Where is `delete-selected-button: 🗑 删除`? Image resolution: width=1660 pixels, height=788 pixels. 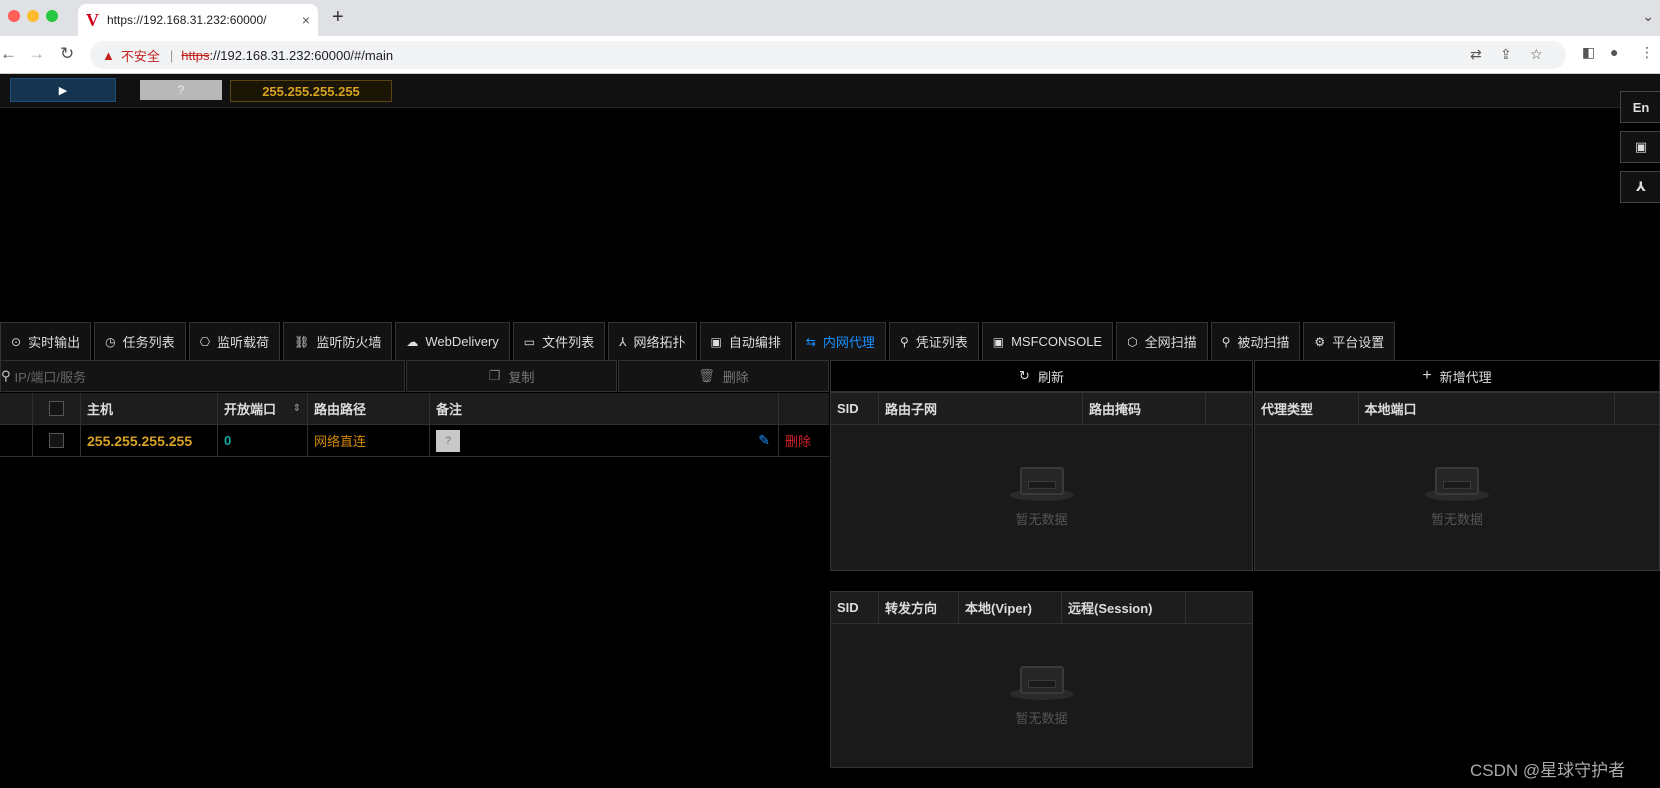 delete-selected-button: 🗑 删除 is located at coordinates (723, 376).